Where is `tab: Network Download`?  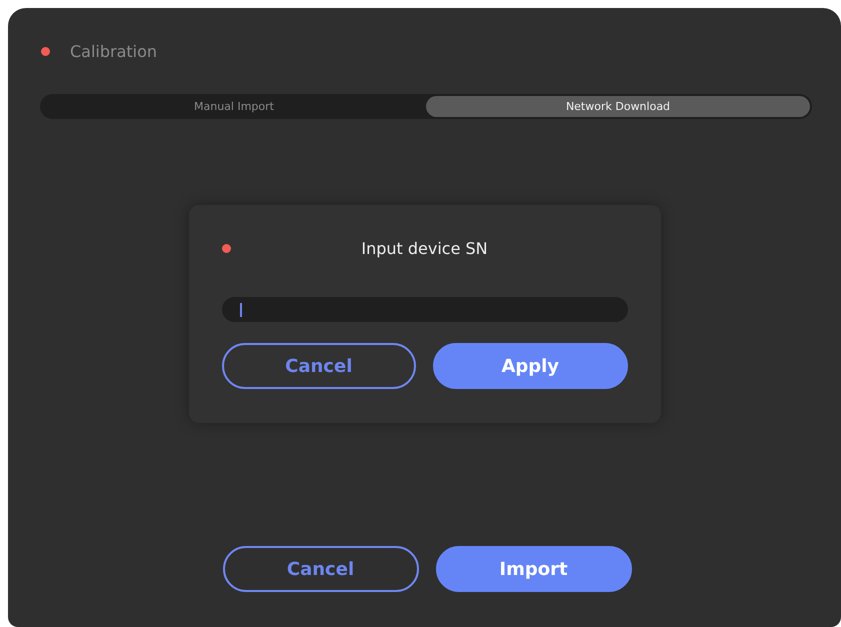
tab: Network Download is located at coordinates (618, 106).